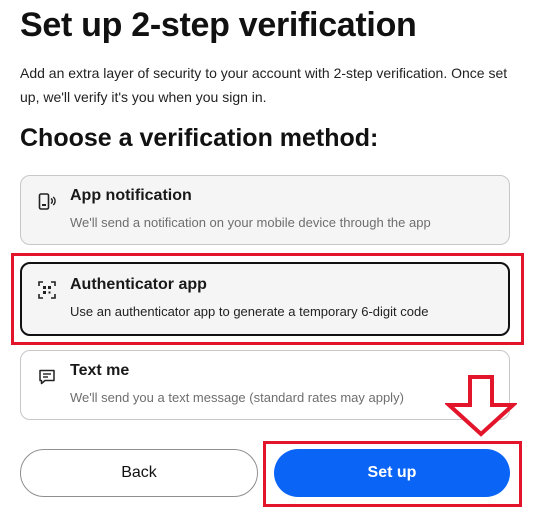 This screenshot has height=518, width=540. What do you see at coordinates (218, 25) in the screenshot?
I see `page-title: Set up 2-step verification` at bounding box center [218, 25].